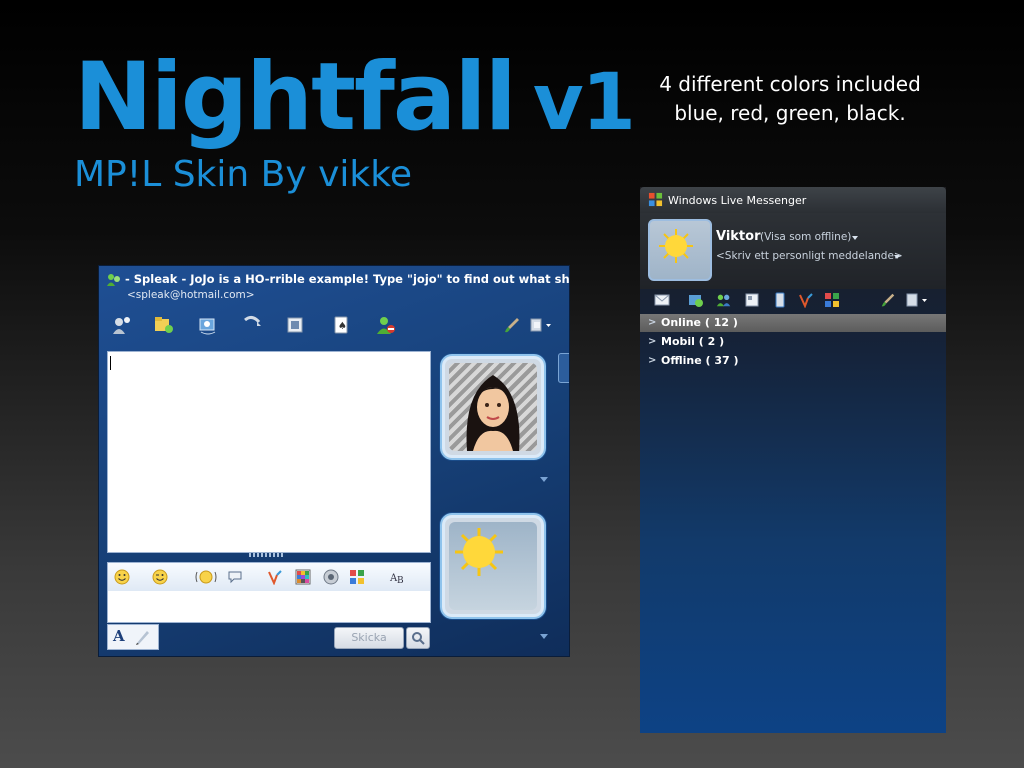 This screenshot has width=1024, height=768. Describe the element at coordinates (164, 325) in the screenshot. I see `send-files-icon` at that location.